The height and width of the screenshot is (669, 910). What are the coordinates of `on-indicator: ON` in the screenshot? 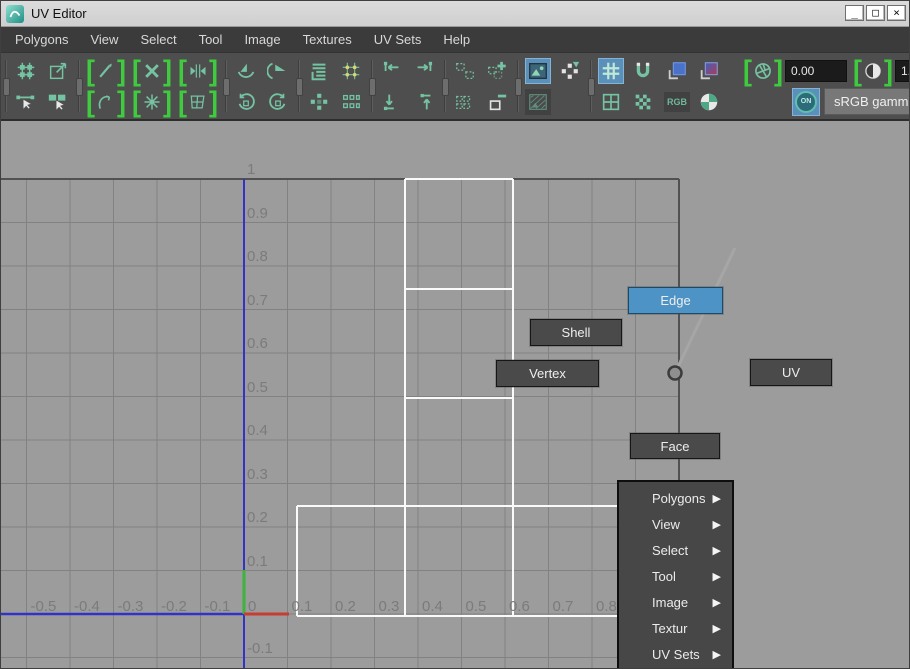 It's located at (806, 101).